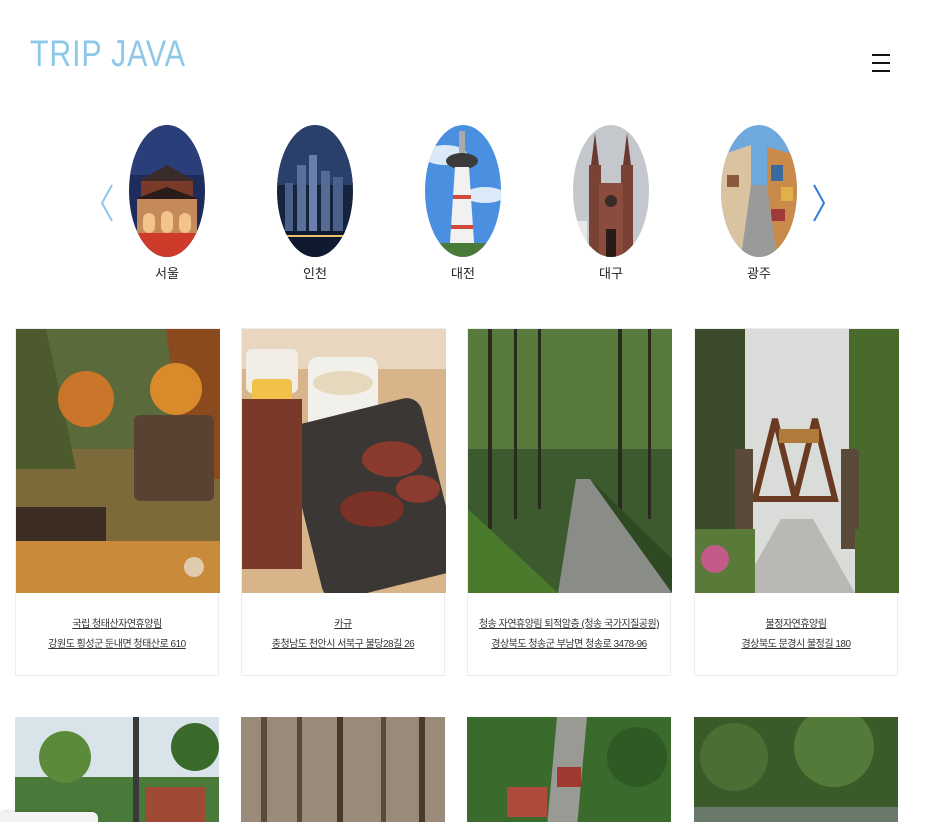 The image size is (940, 822). What do you see at coordinates (117, 625) in the screenshot?
I see `place-title: 국립 청태산자연휴양림` at bounding box center [117, 625].